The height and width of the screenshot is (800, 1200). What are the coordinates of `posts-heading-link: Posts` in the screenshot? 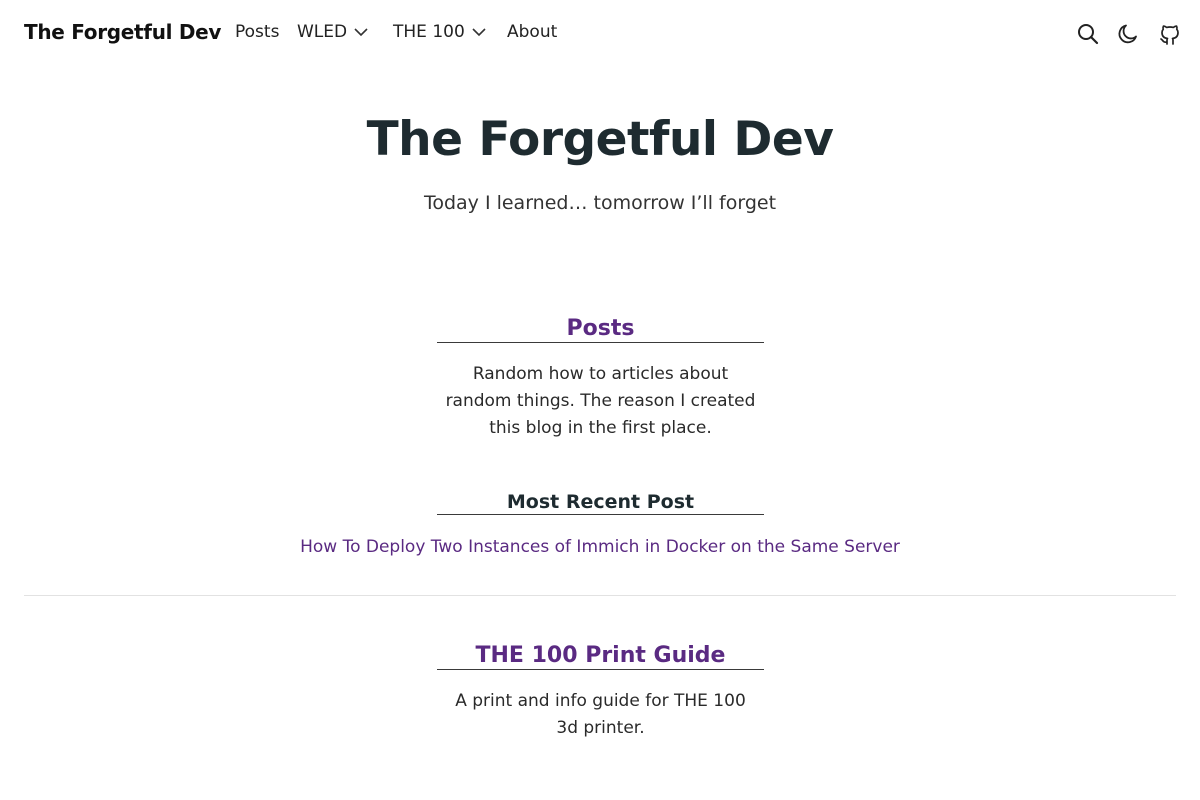 It's located at (600, 329).